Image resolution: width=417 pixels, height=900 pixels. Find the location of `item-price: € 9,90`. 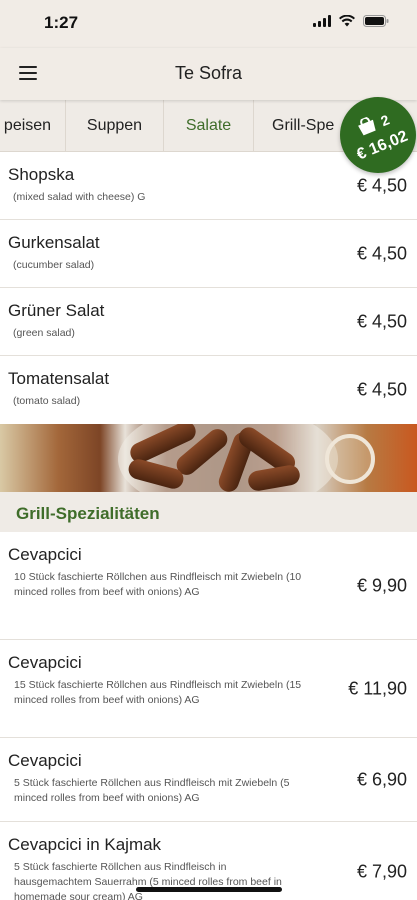

item-price: € 9,90 is located at coordinates (381, 585).